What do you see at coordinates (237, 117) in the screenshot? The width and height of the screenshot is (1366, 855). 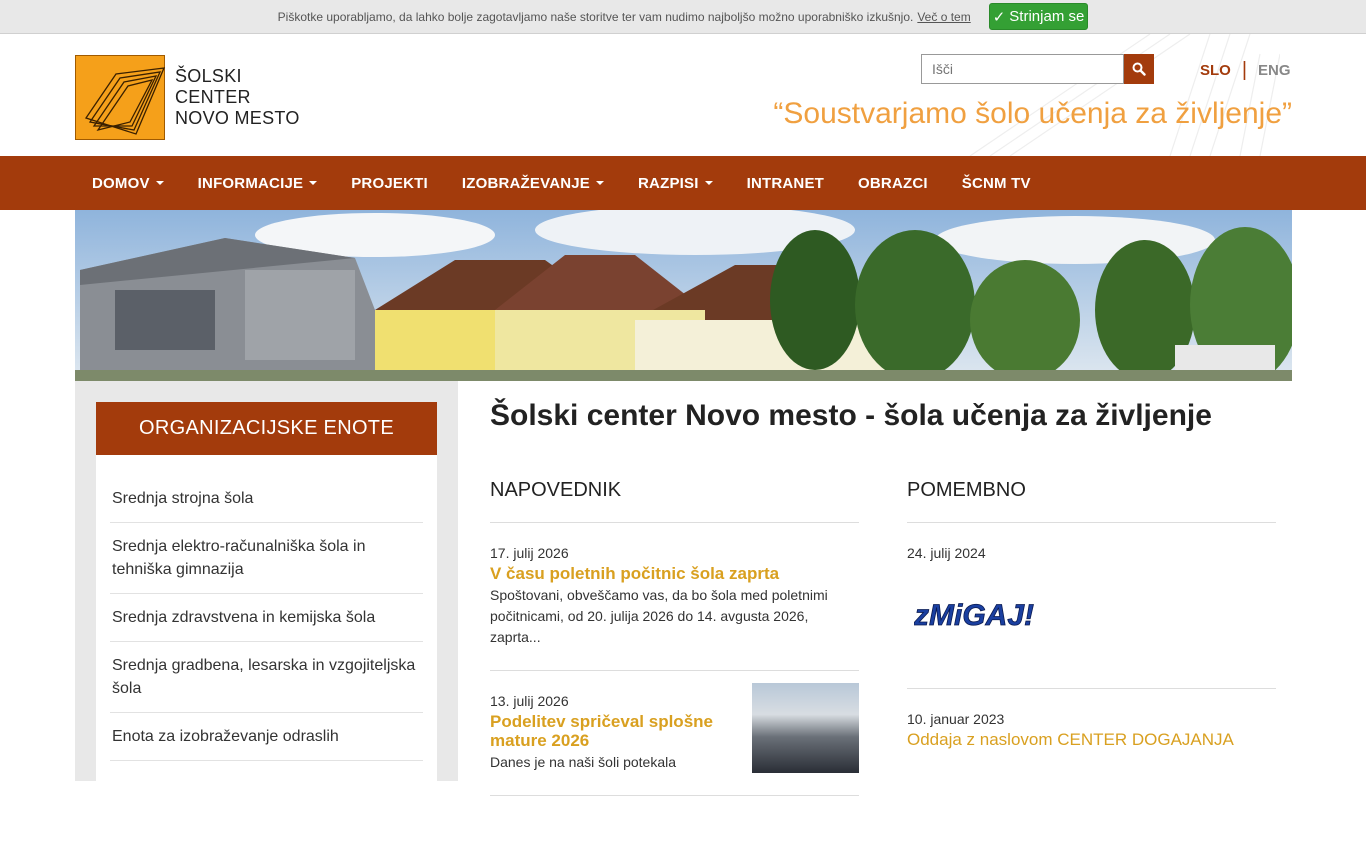 I see `logo-line-2: NOVO MESTO` at bounding box center [237, 117].